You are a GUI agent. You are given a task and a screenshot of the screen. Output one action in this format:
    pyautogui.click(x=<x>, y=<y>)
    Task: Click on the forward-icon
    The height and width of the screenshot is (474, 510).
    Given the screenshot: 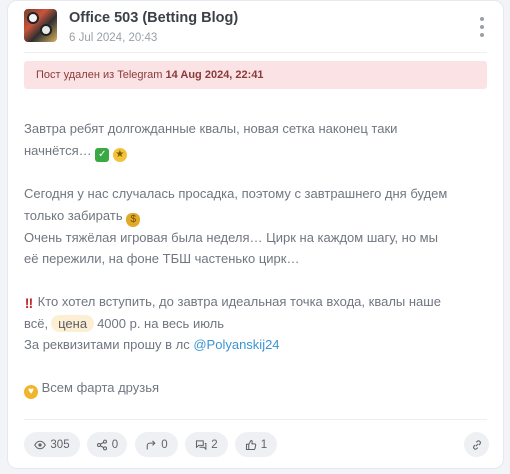 What is the action you would take?
    pyautogui.click(x=151, y=444)
    